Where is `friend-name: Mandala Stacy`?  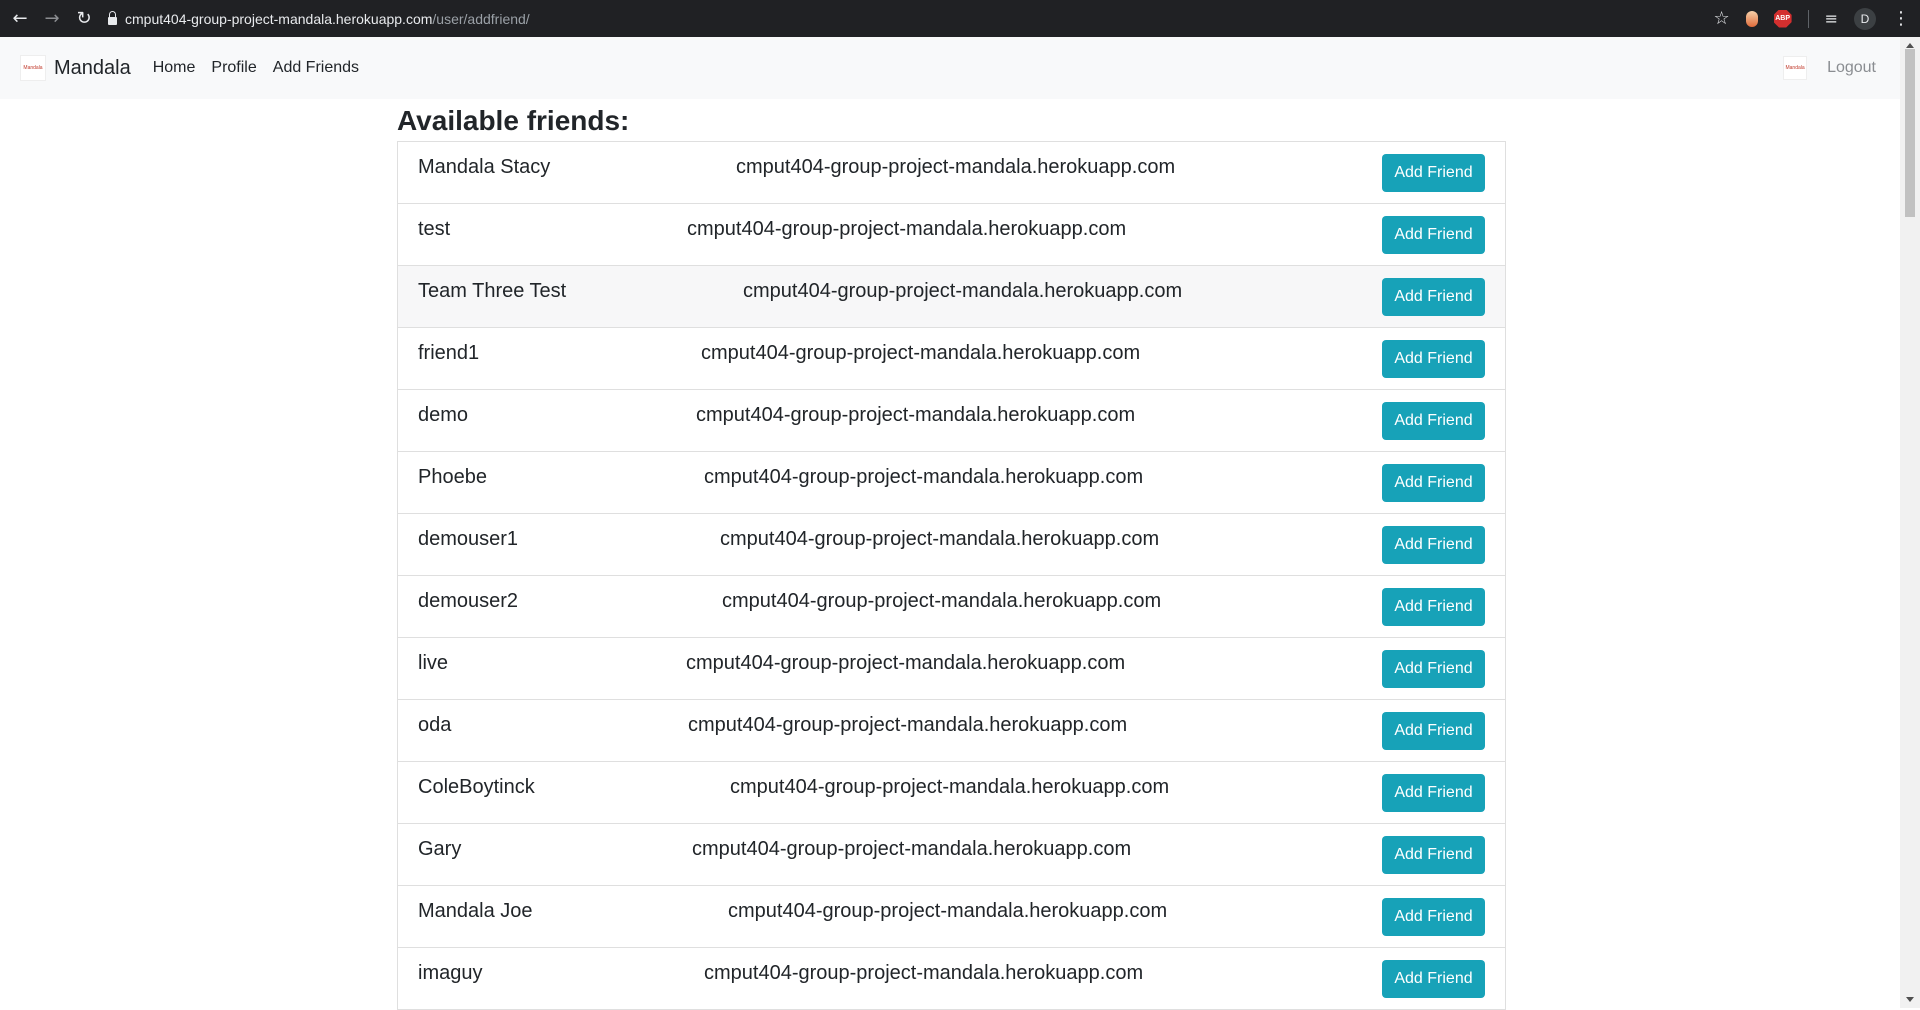
friend-name: Mandala Stacy is located at coordinates (484, 167).